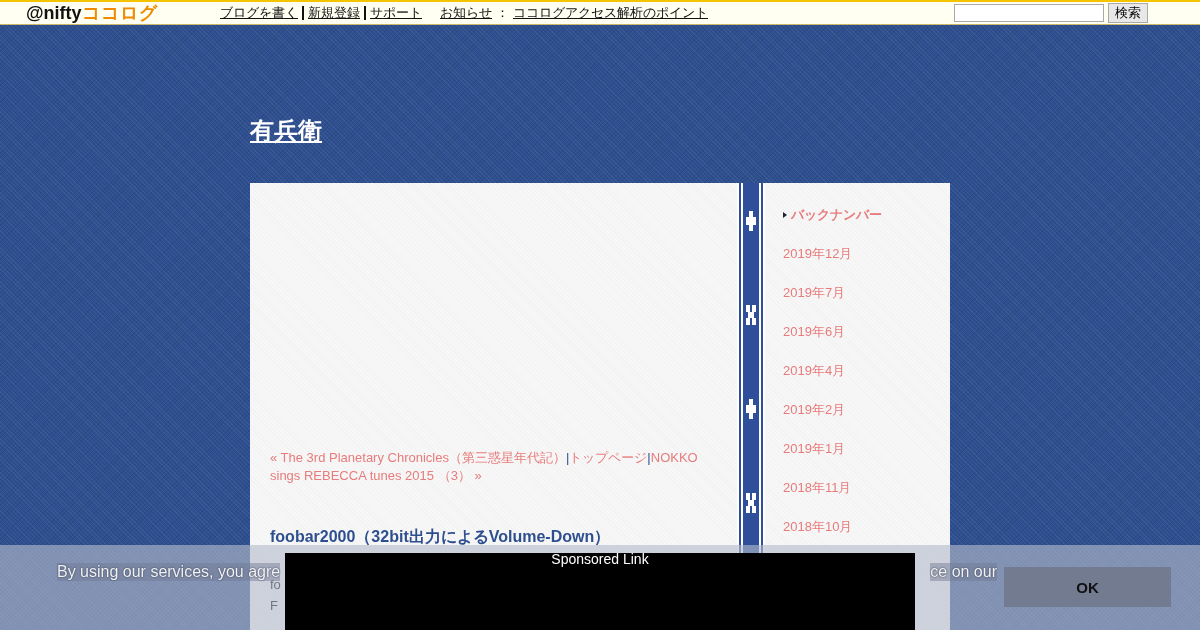  I want to click on post-text: F, so click(274, 605).